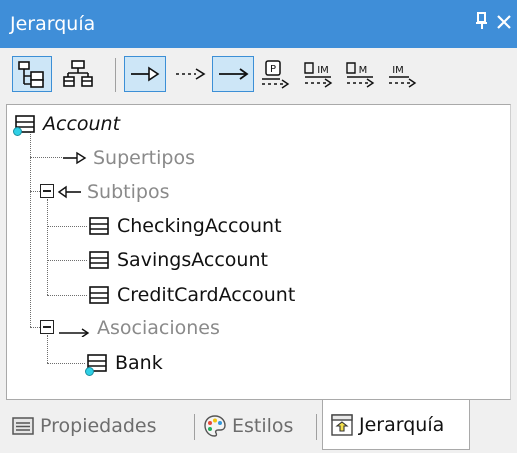  I want to click on tree-root-account: Account, so click(67, 124).